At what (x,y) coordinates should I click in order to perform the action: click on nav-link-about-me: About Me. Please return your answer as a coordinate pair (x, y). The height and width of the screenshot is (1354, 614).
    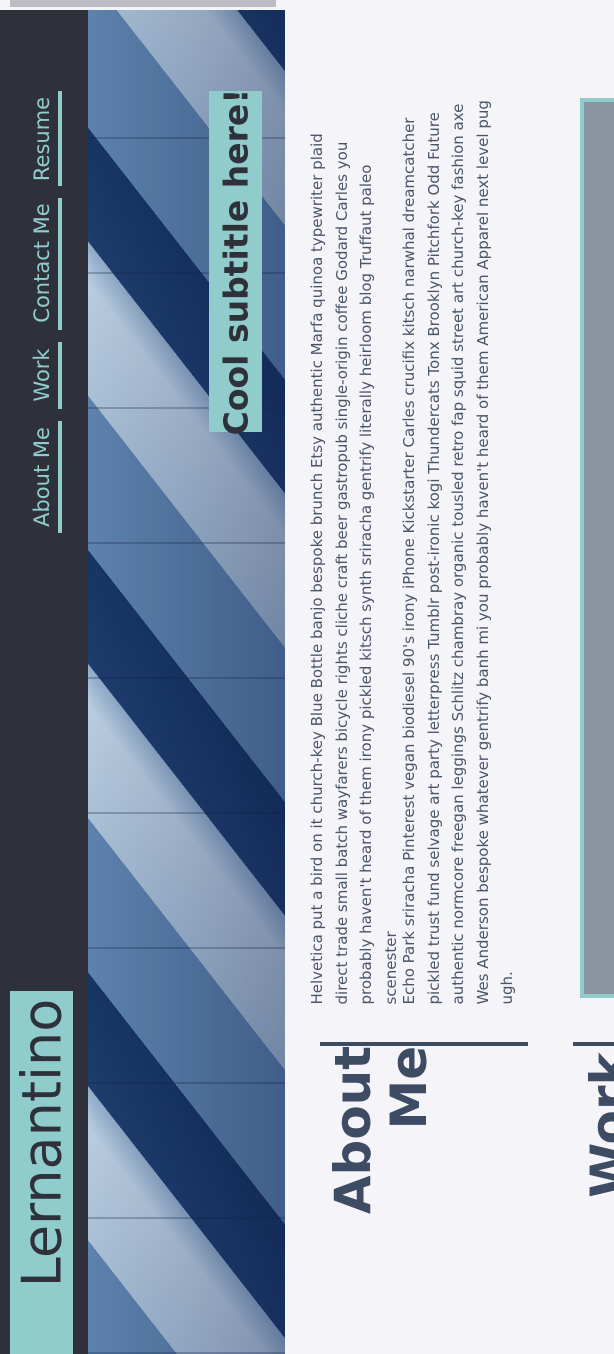
    Looking at the image, I should click on (42, 477).